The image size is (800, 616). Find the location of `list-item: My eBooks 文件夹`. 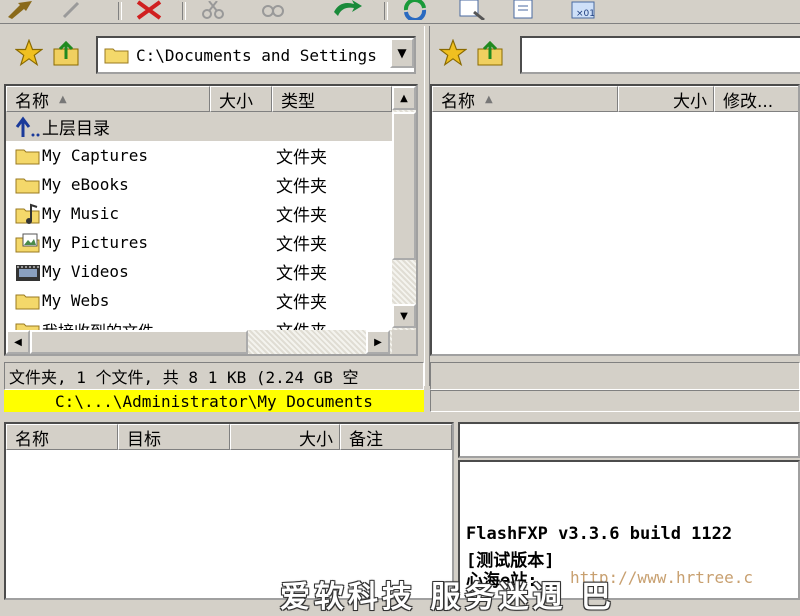

list-item: My eBooks 文件夹 is located at coordinates (199, 184).